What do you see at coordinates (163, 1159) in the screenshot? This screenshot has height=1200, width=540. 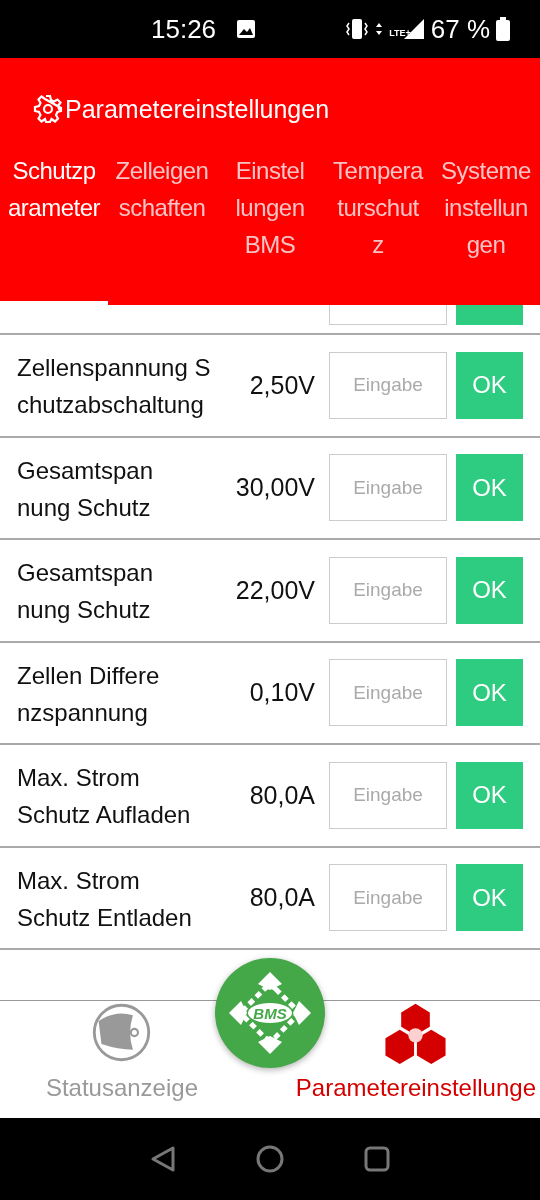 I see `back-icon` at bounding box center [163, 1159].